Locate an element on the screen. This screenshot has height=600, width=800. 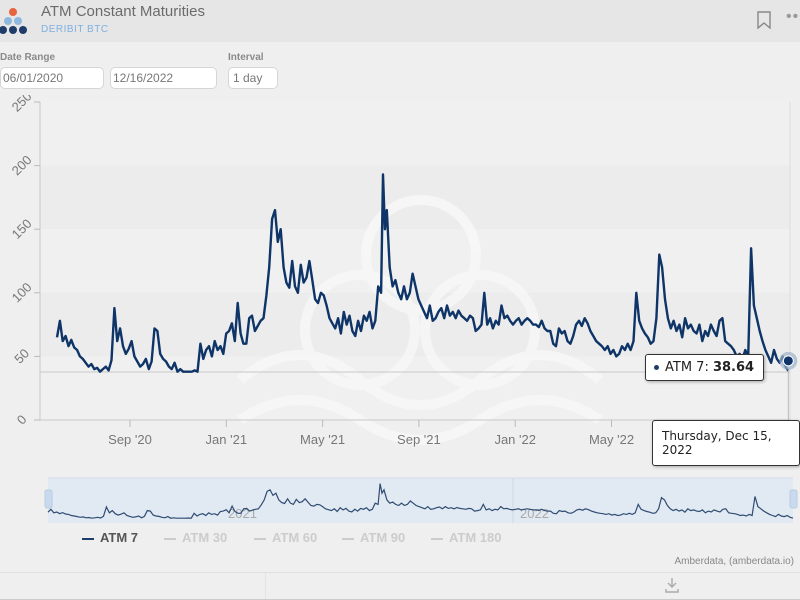
app-subtitle: DERIBIT BTC is located at coordinates (75, 29).